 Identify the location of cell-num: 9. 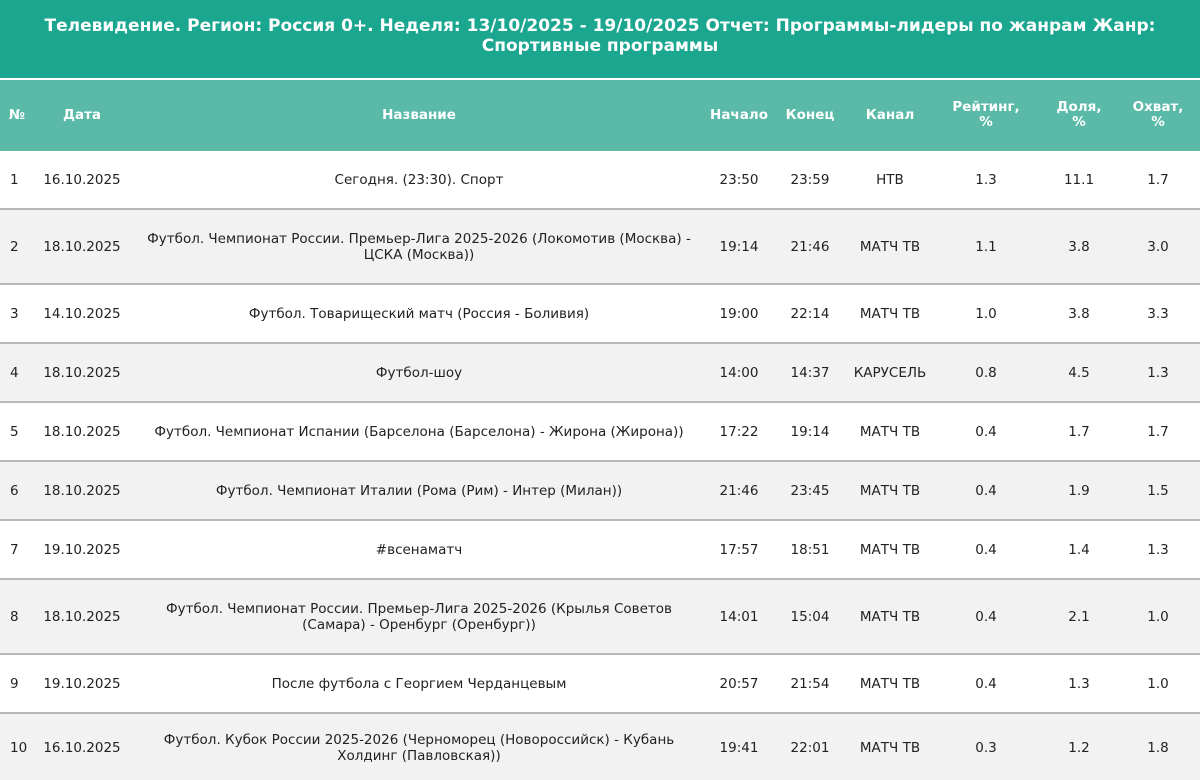
(14, 683).